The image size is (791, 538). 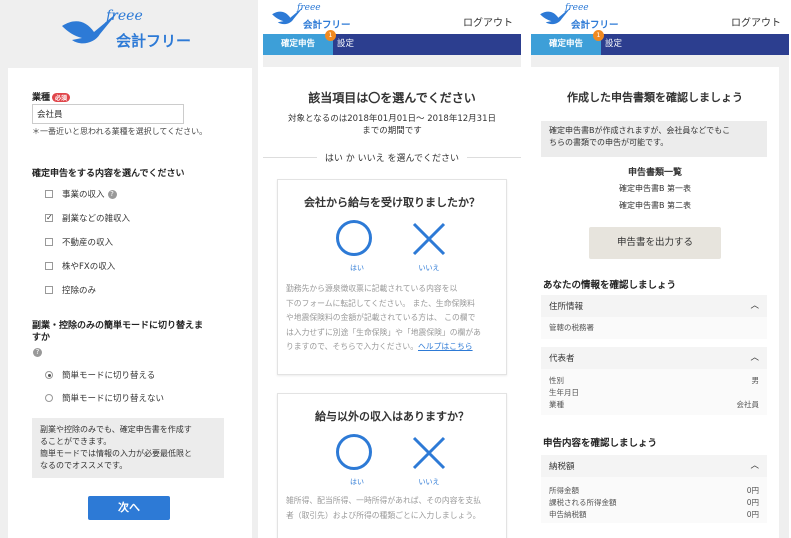 I want to click on question-other-income: 給与以外の収入はありますか？, so click(x=392, y=416).